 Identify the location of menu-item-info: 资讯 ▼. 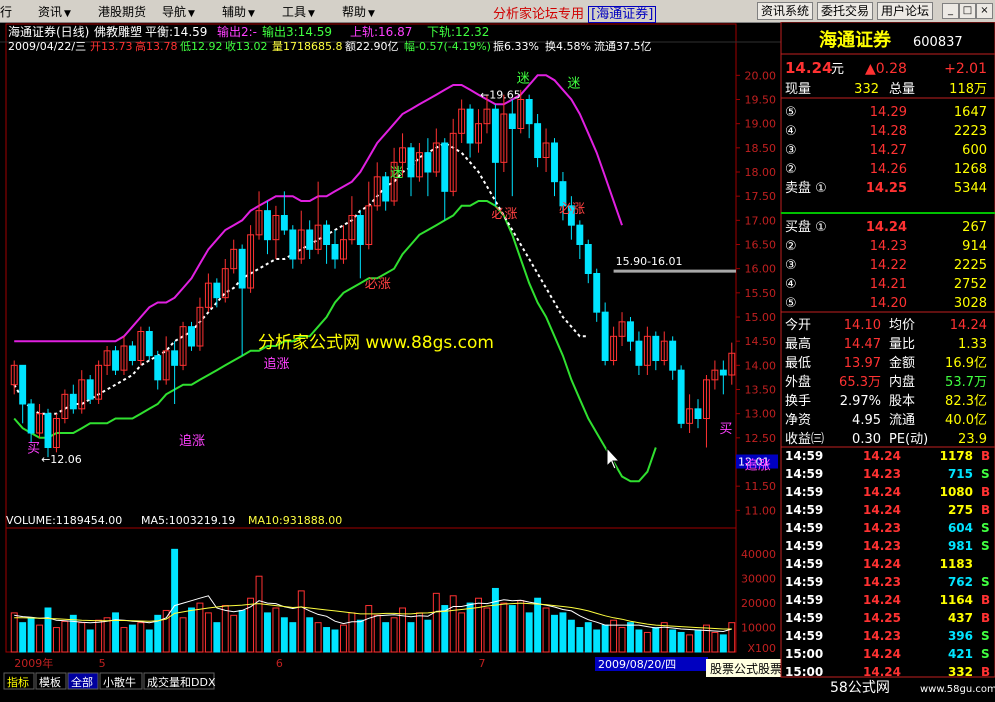
(54, 11).